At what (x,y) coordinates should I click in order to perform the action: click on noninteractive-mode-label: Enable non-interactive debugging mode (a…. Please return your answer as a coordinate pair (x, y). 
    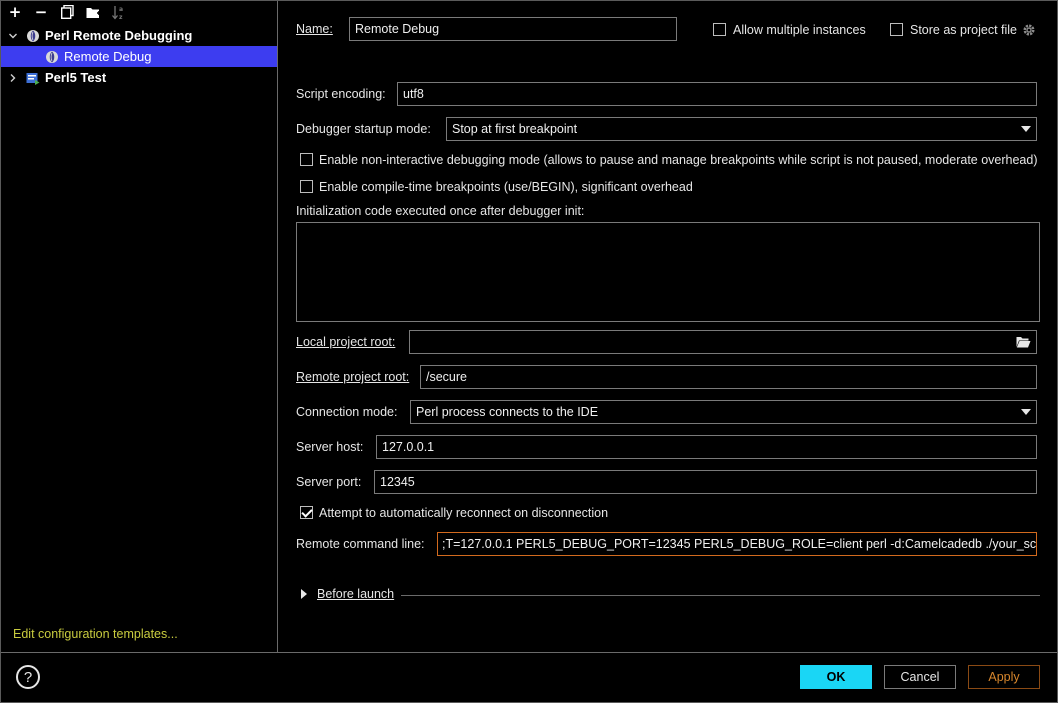
    Looking at the image, I should click on (678, 160).